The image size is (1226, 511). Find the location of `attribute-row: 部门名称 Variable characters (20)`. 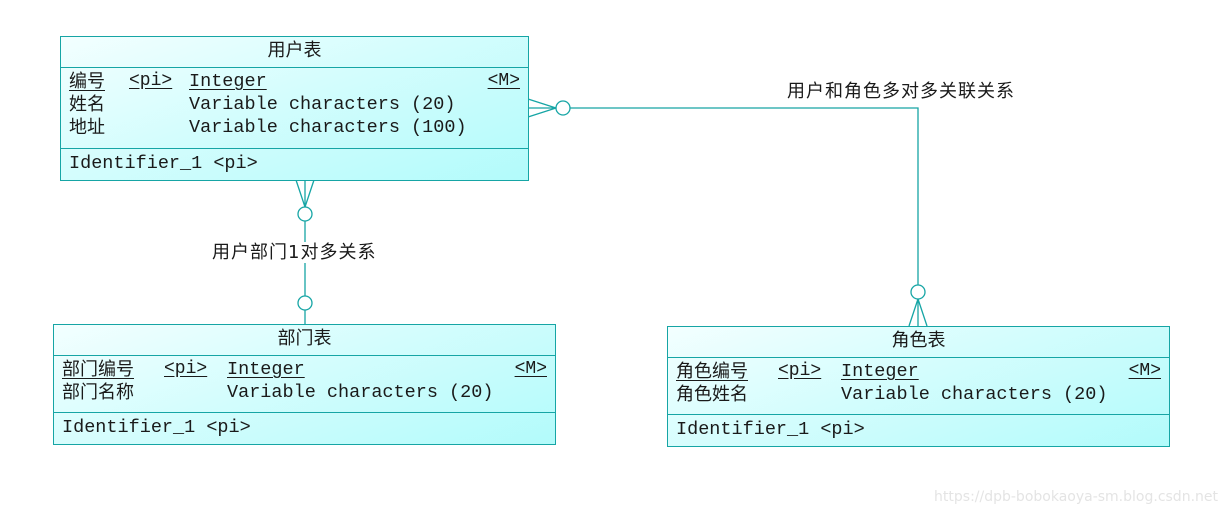

attribute-row: 部门名称 Variable characters (20) is located at coordinates (304, 392).